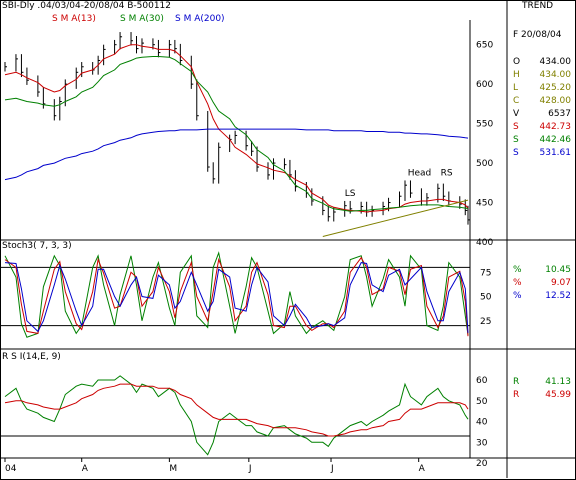 The image size is (576, 480). I want to click on stoch-k-line, so click(236, 294).